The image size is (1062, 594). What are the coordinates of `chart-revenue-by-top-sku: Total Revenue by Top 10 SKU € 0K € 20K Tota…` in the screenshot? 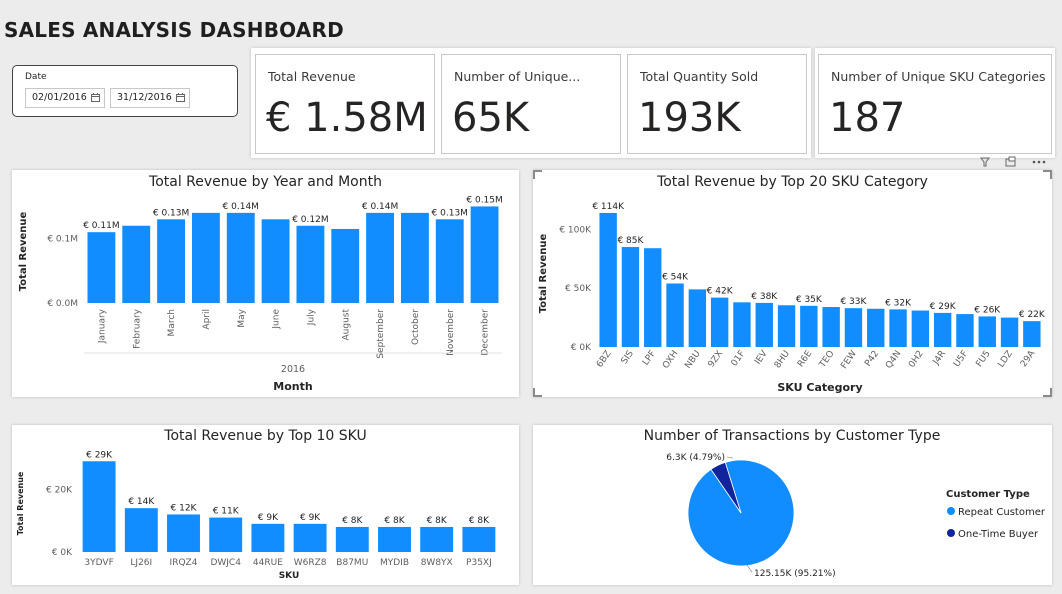 It's located at (265, 505).